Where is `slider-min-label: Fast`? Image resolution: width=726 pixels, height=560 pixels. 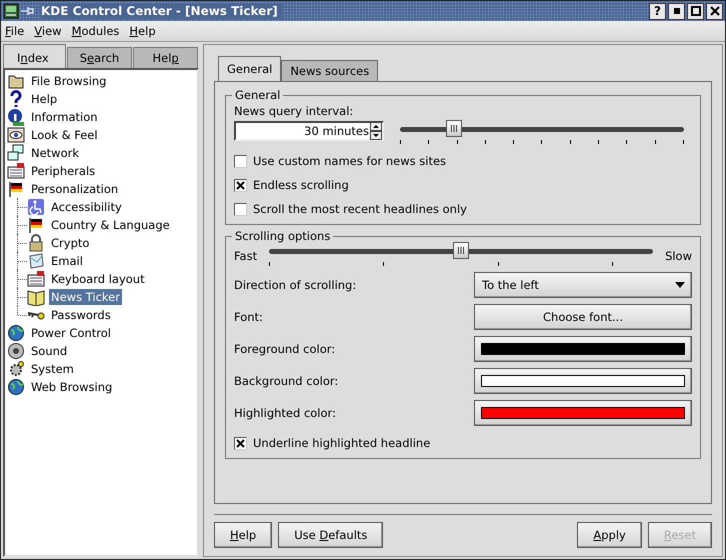 slider-min-label: Fast is located at coordinates (246, 256).